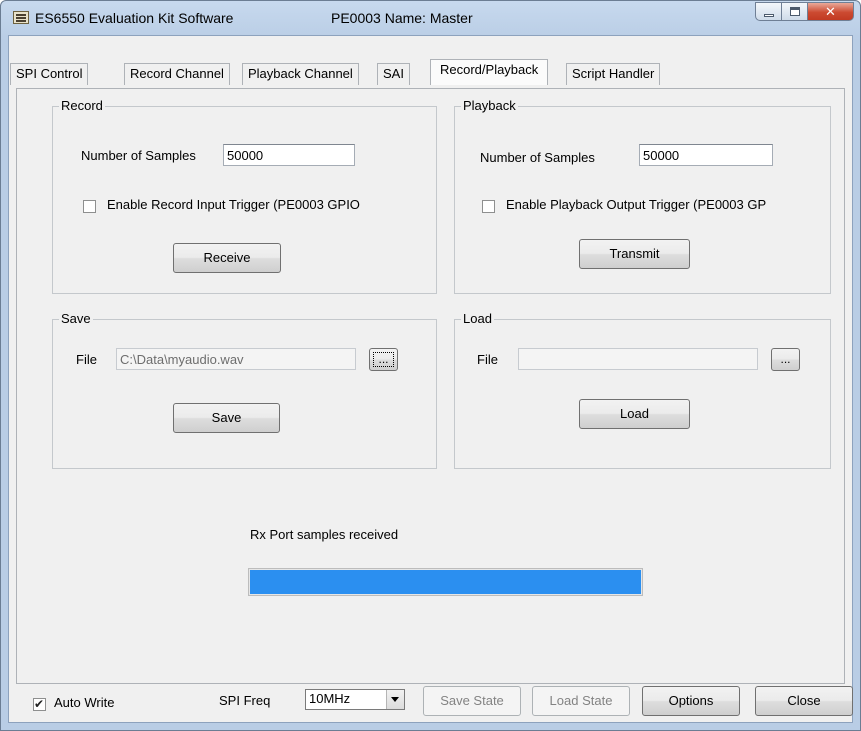 The width and height of the screenshot is (861, 731). I want to click on rx-progress-bar, so click(445, 582).